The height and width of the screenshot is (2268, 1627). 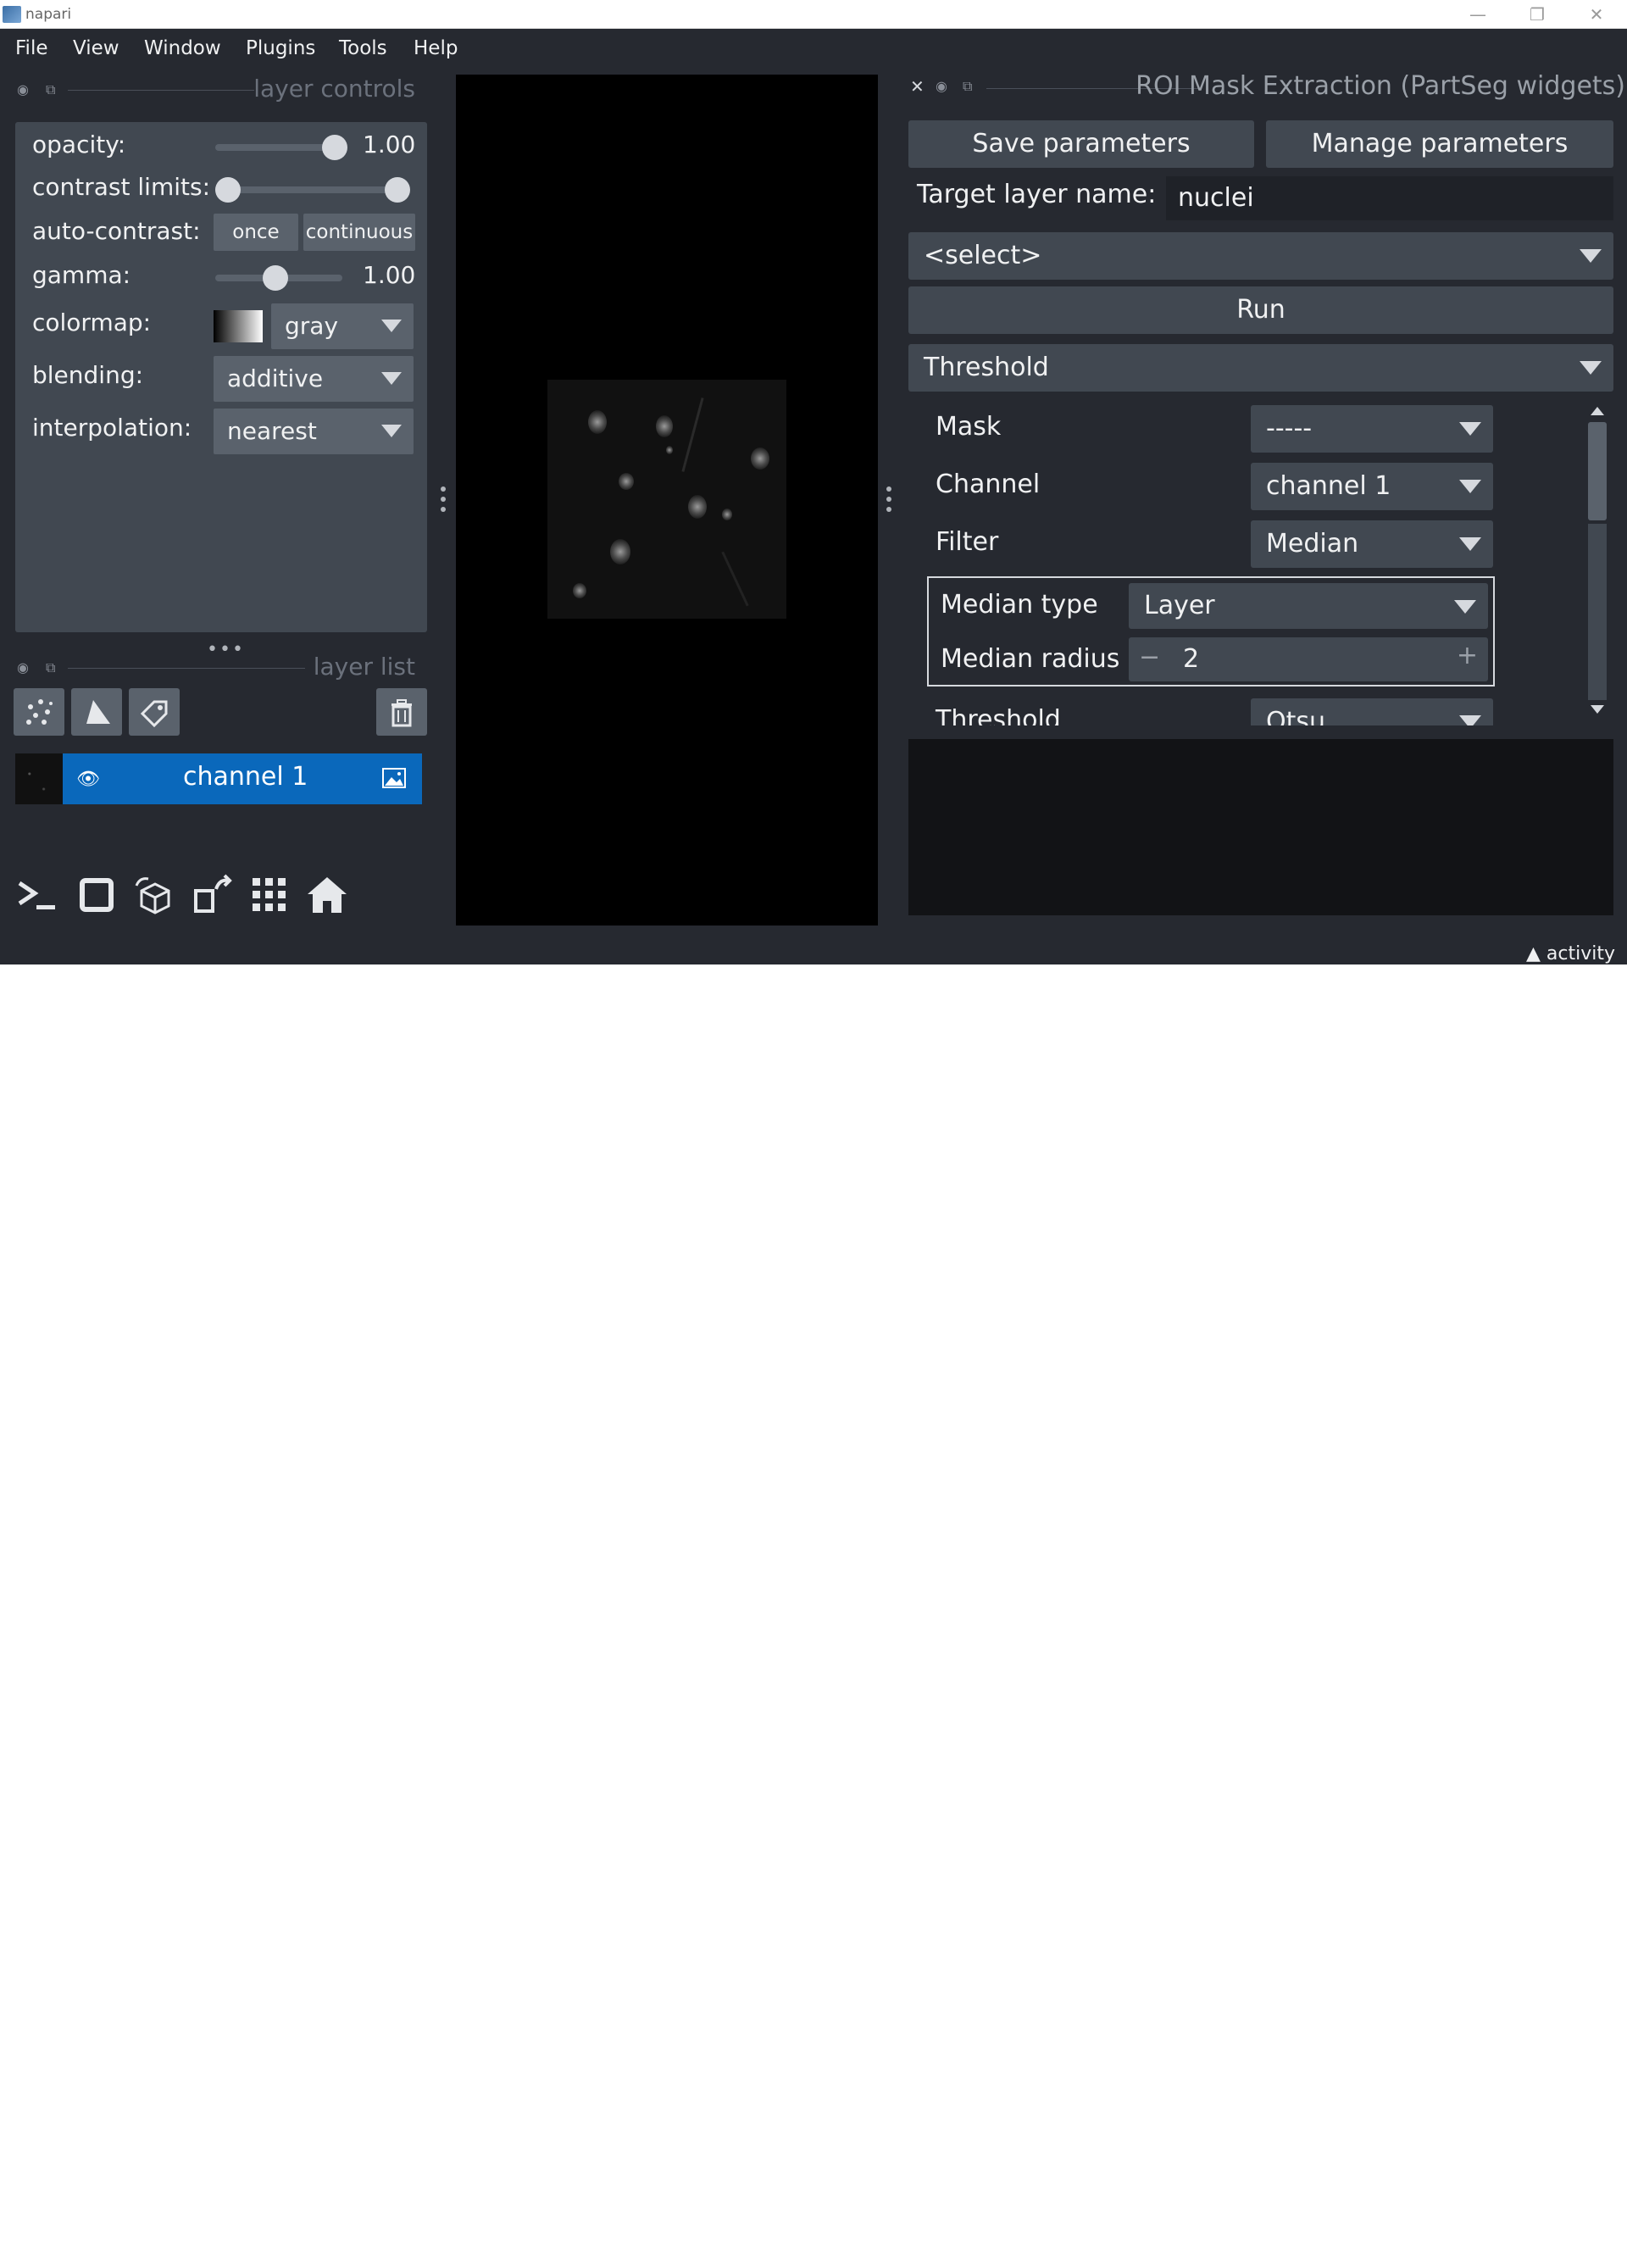 I want to click on console-button, so click(x=37, y=895).